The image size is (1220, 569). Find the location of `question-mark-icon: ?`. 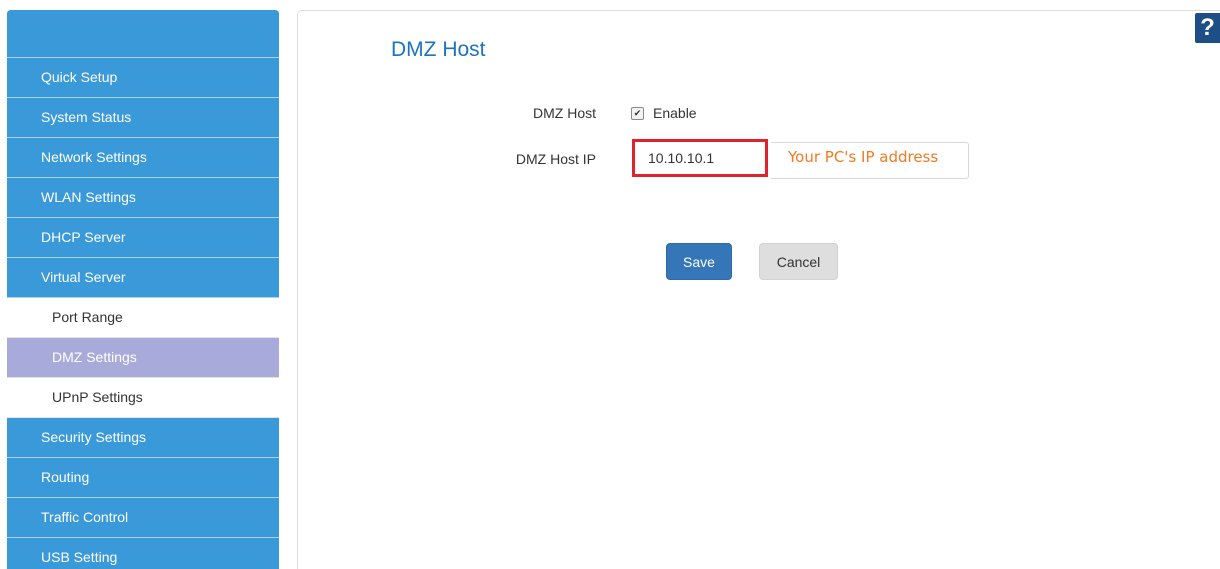

question-mark-icon: ? is located at coordinates (1207, 28).